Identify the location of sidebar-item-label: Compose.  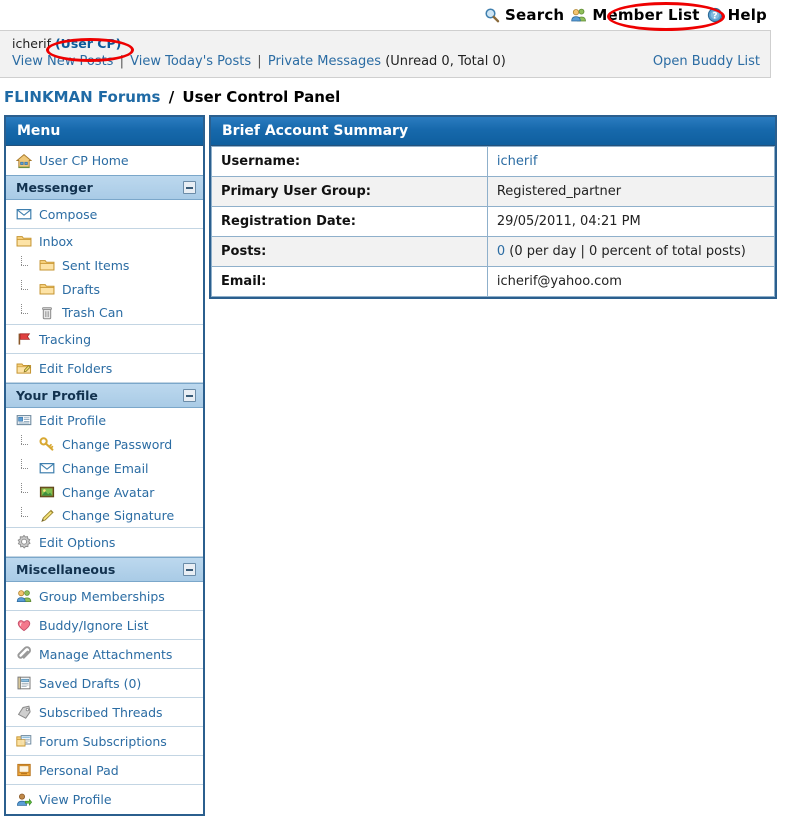
(68, 214).